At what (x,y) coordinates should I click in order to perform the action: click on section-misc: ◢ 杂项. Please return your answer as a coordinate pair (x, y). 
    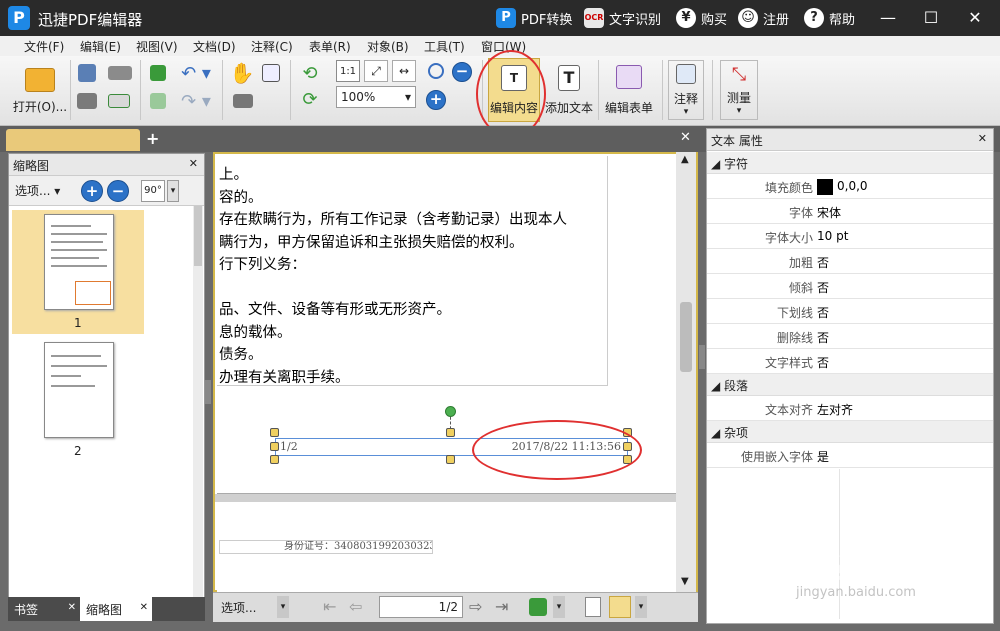
    Looking at the image, I should click on (850, 432).